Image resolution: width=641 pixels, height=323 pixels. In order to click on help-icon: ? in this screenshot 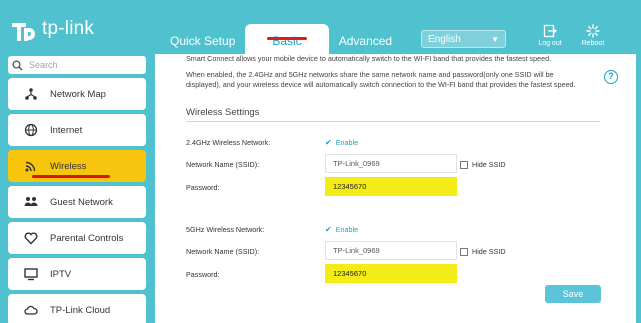, I will do `click(611, 77)`.